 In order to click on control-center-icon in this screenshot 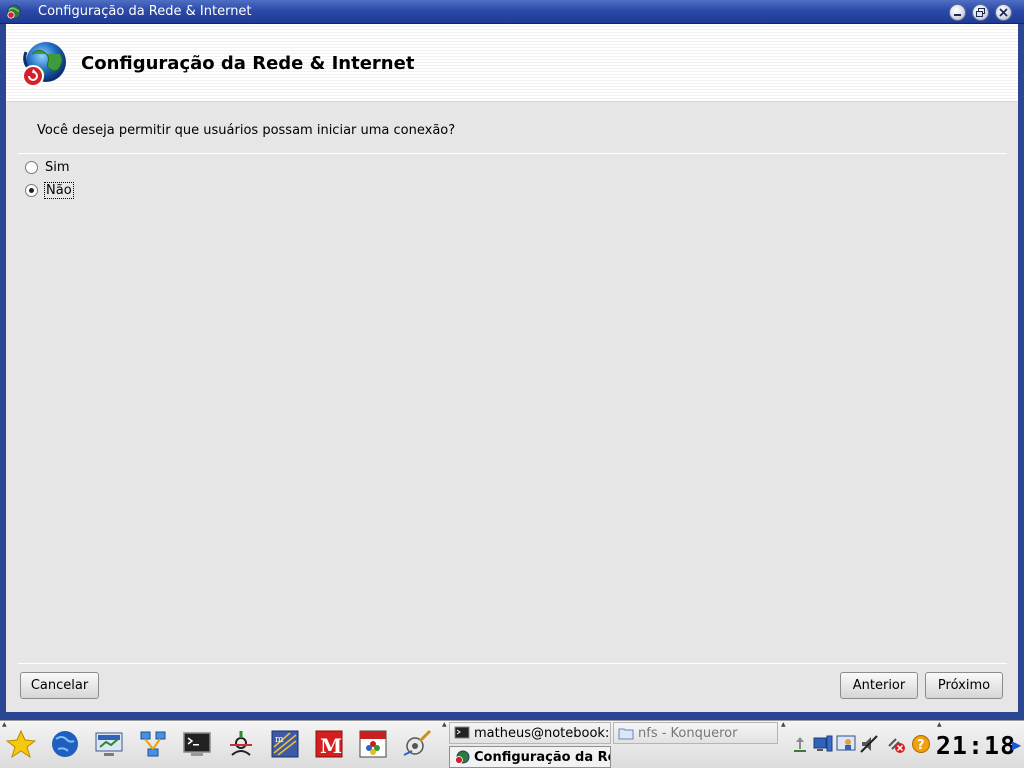, I will do `click(417, 742)`.